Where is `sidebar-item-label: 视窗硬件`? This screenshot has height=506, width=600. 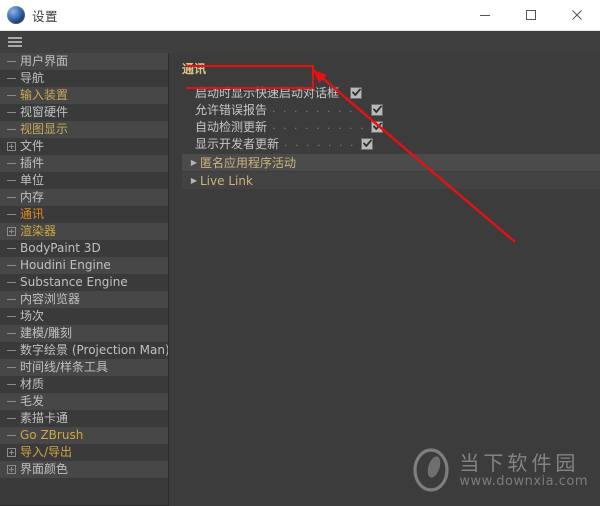 sidebar-item-label: 视窗硬件 is located at coordinates (44, 112).